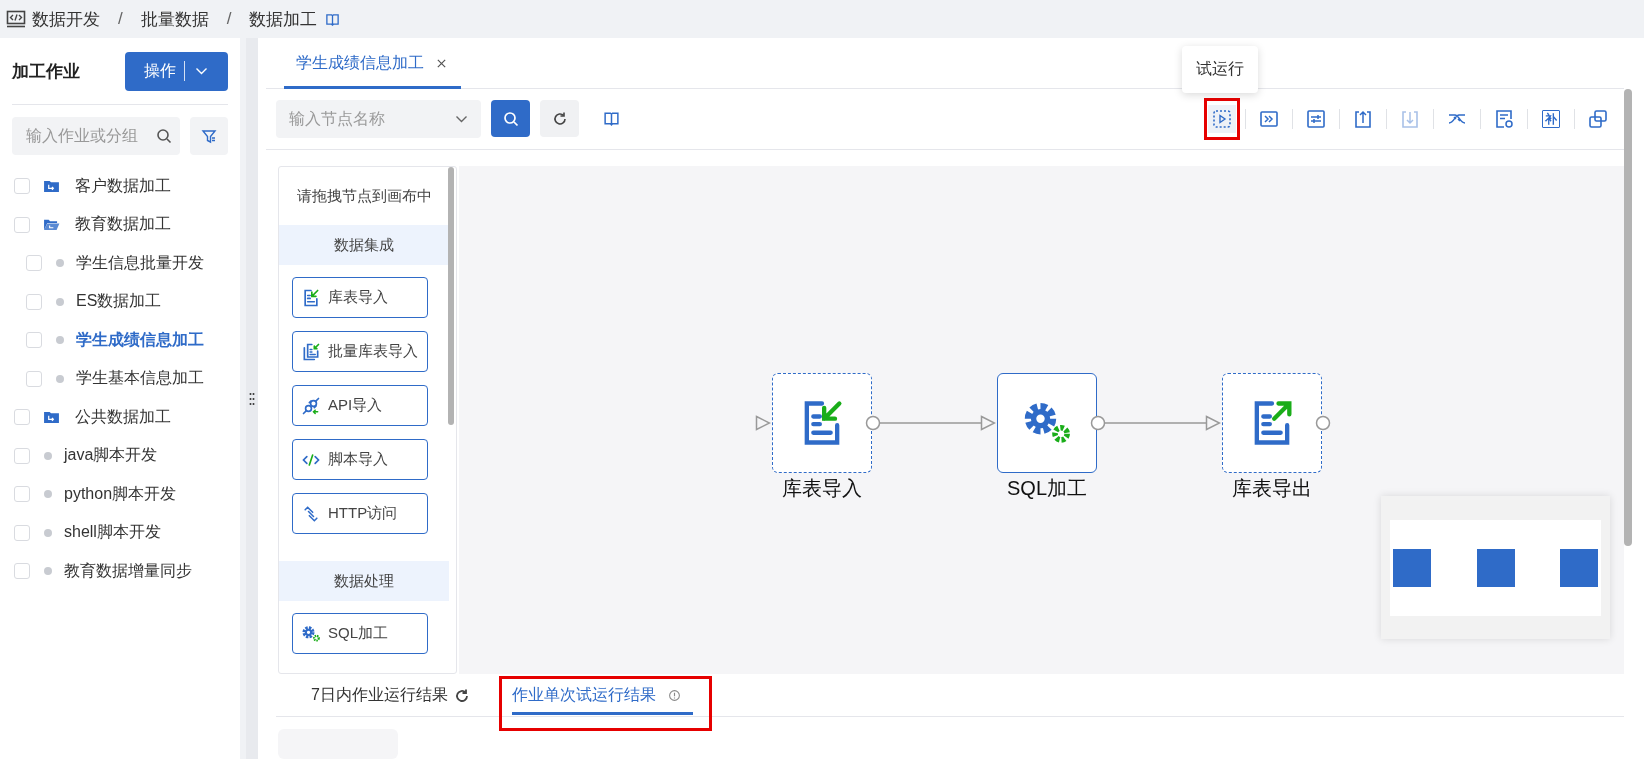  Describe the element at coordinates (1410, 118) in the screenshot. I see `download-icon` at that location.